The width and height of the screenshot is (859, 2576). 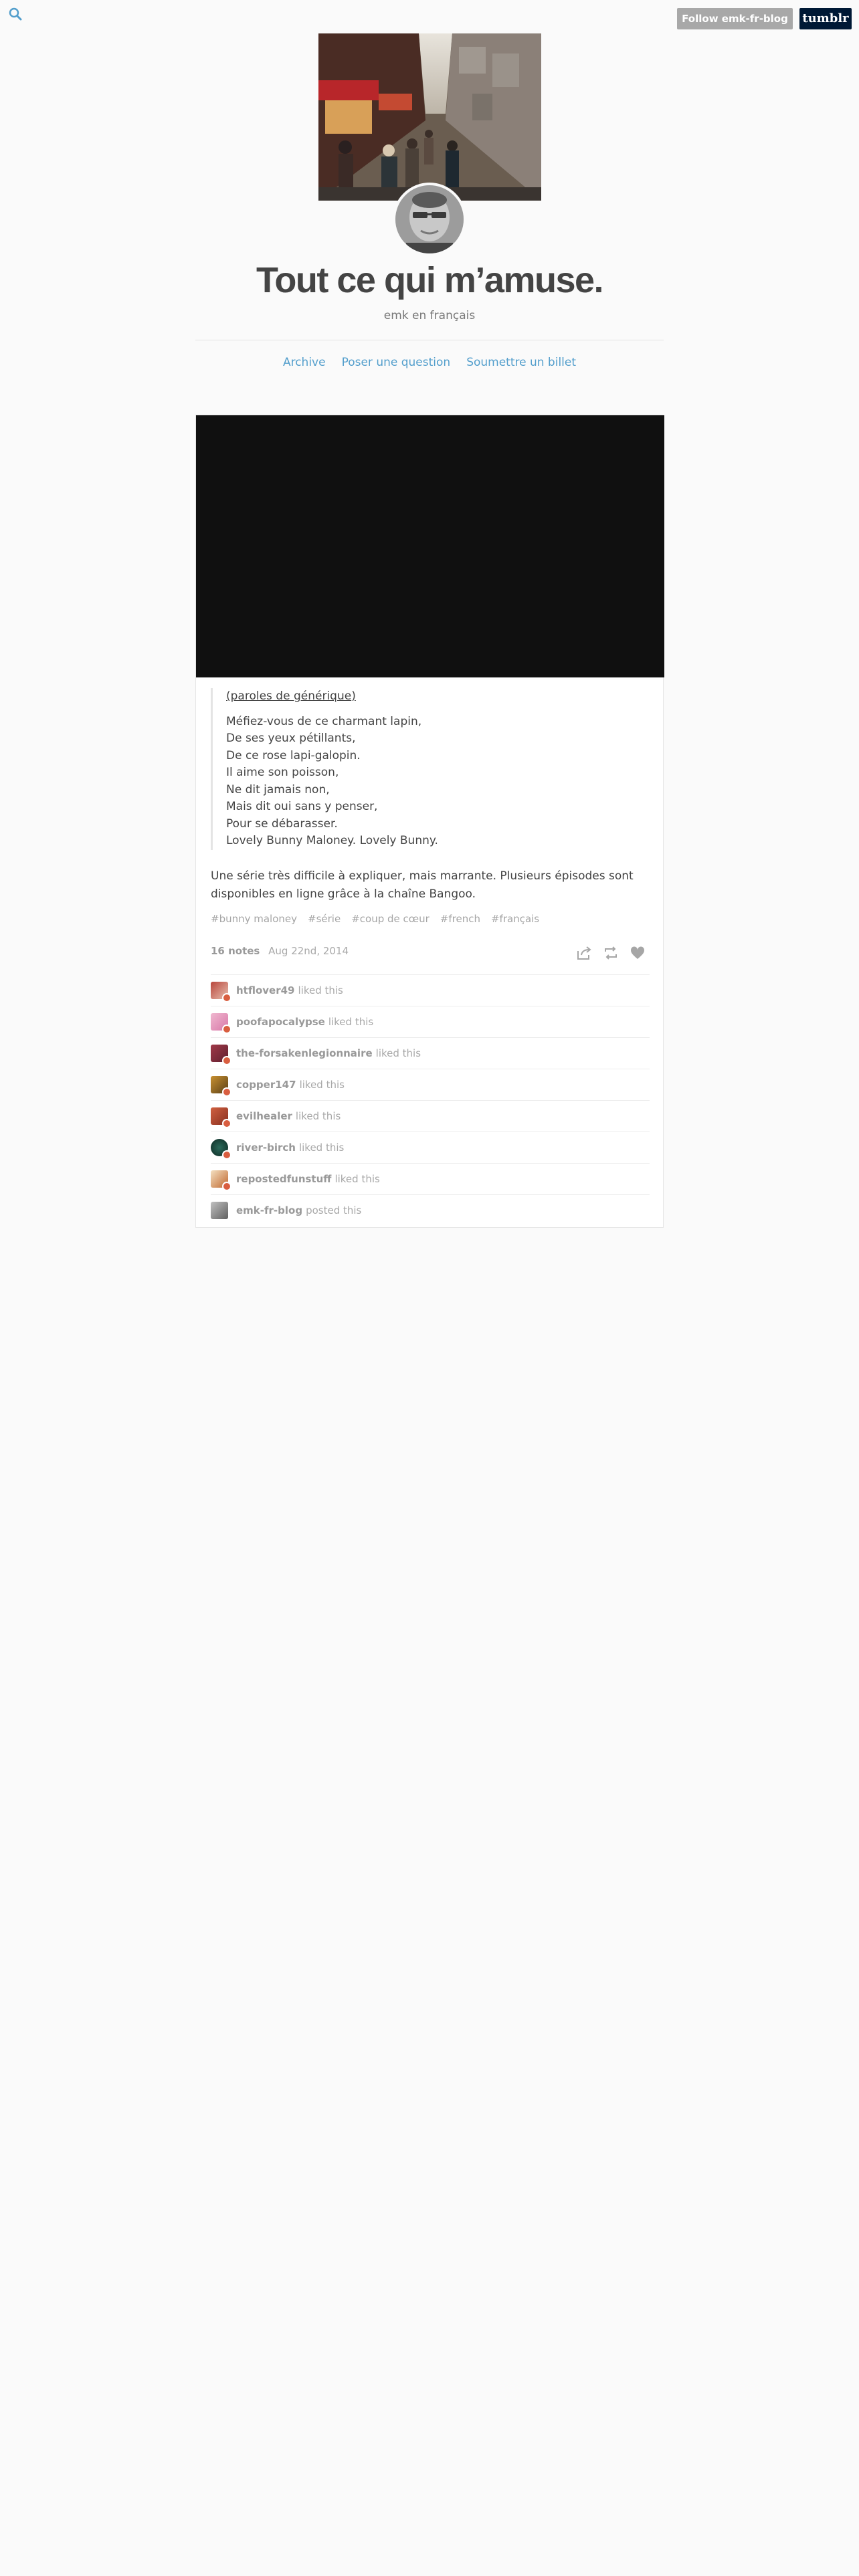 I want to click on quote-line: Ne dit jamais non,, so click(x=278, y=789).